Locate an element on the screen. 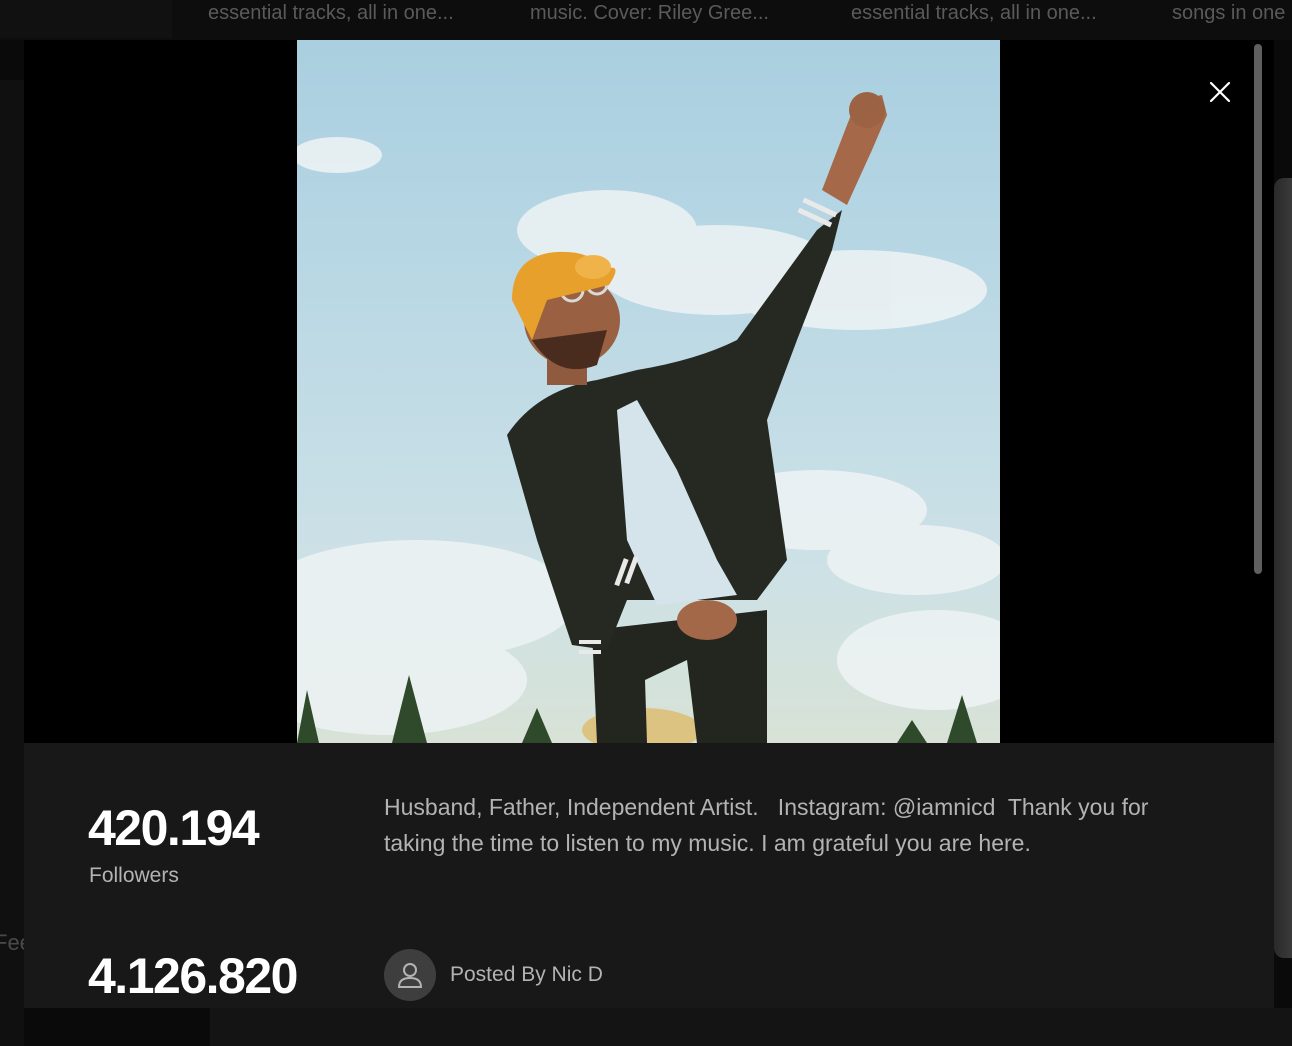  followers-label: Followers is located at coordinates (134, 875).